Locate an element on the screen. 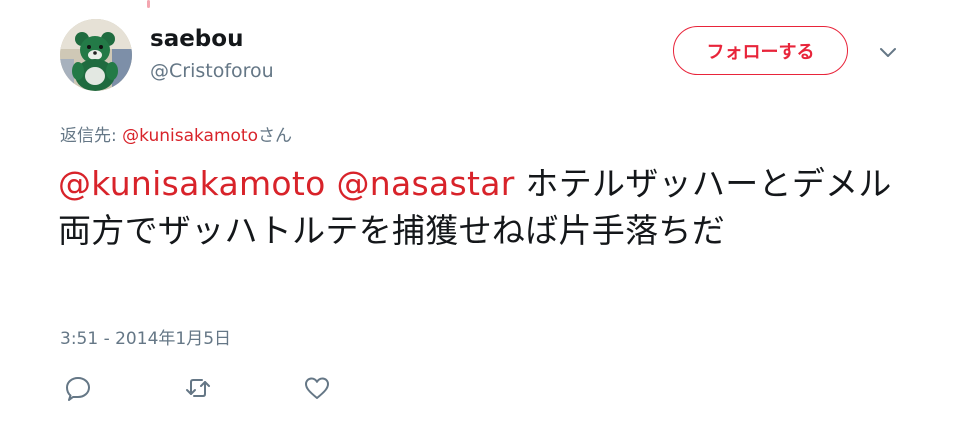  avatar is located at coordinates (96, 55).